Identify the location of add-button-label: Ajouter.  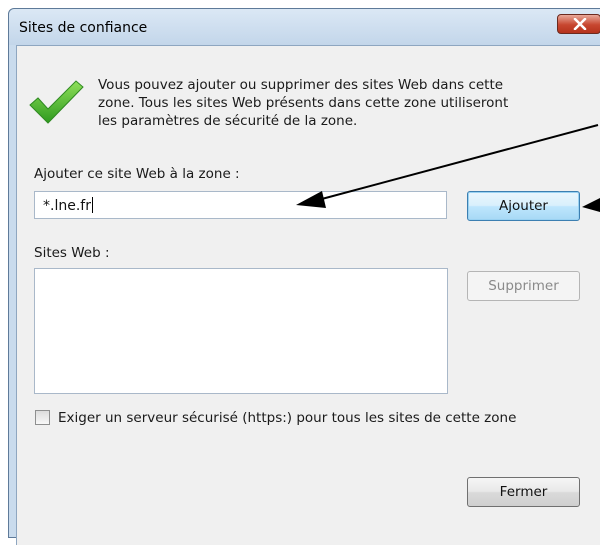
(523, 206).